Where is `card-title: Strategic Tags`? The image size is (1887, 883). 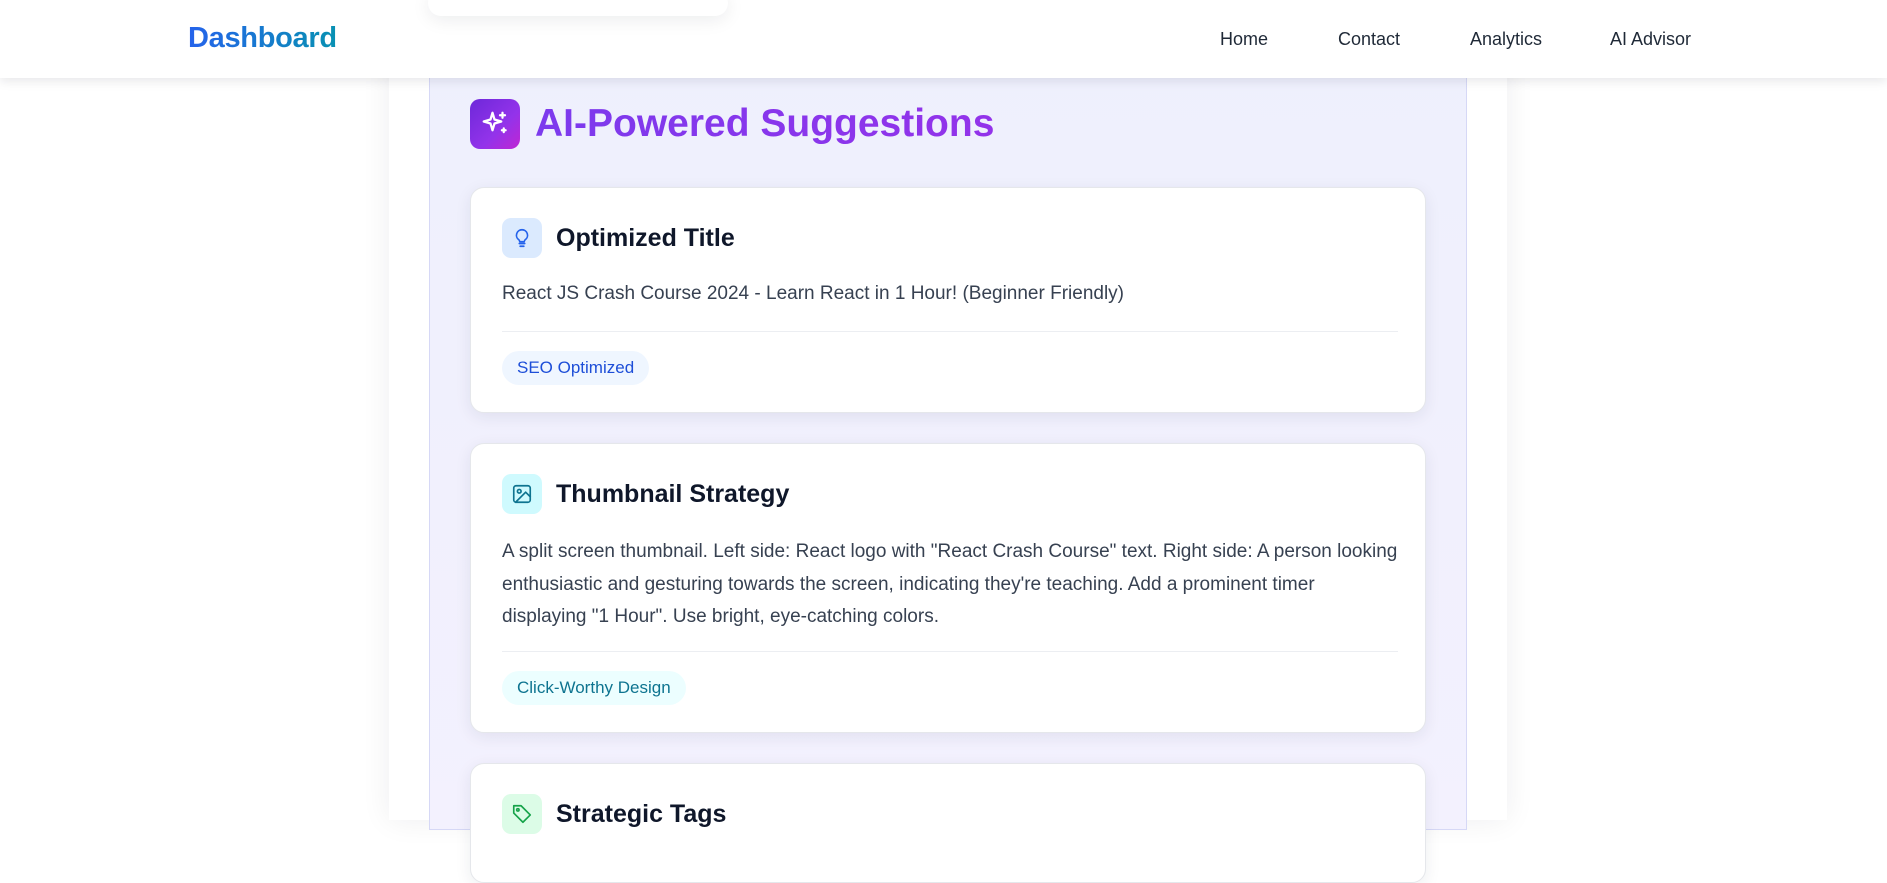 card-title: Strategic Tags is located at coordinates (641, 814).